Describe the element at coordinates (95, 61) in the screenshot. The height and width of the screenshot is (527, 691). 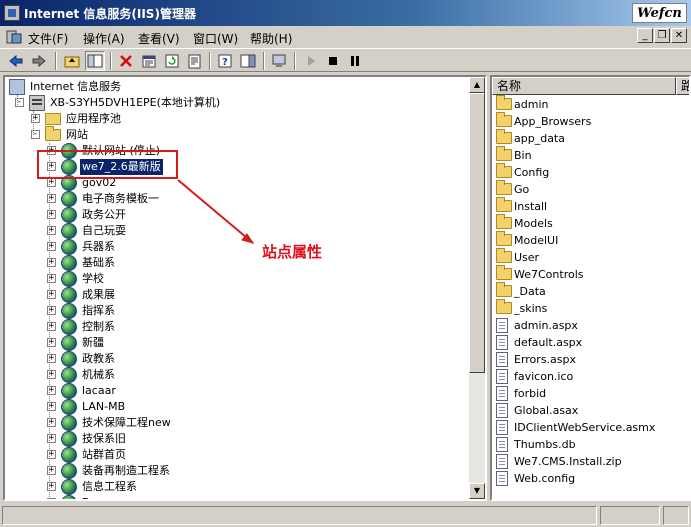
I see `show-hide-tree-icon` at that location.